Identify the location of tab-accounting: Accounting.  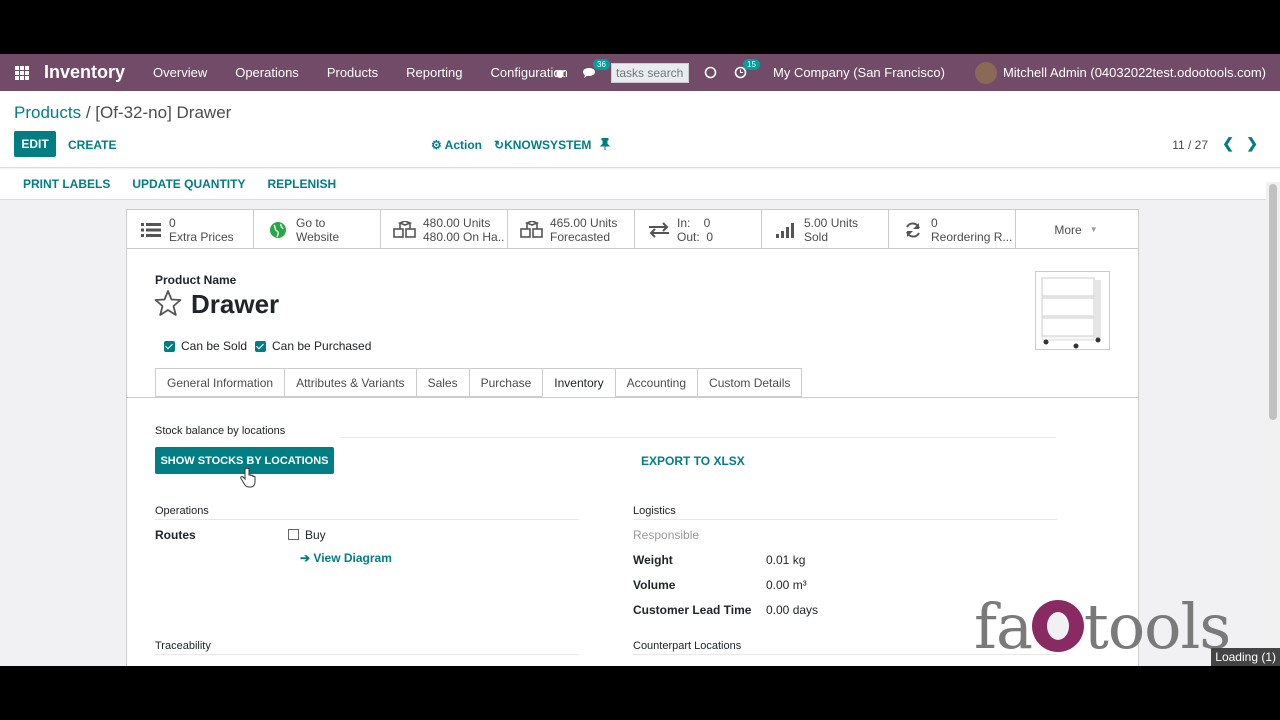
(656, 382).